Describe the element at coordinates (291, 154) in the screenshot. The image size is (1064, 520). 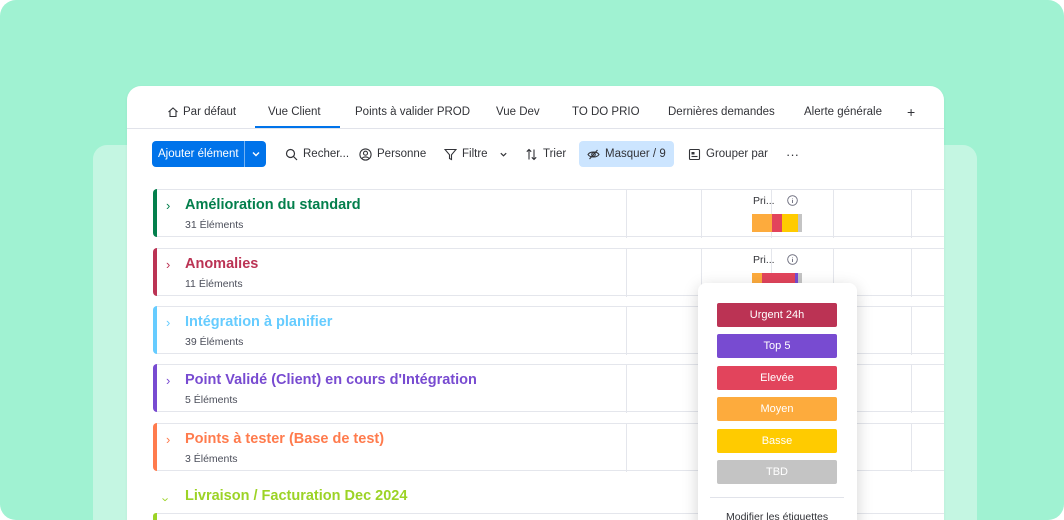
I see `search-icon` at that location.